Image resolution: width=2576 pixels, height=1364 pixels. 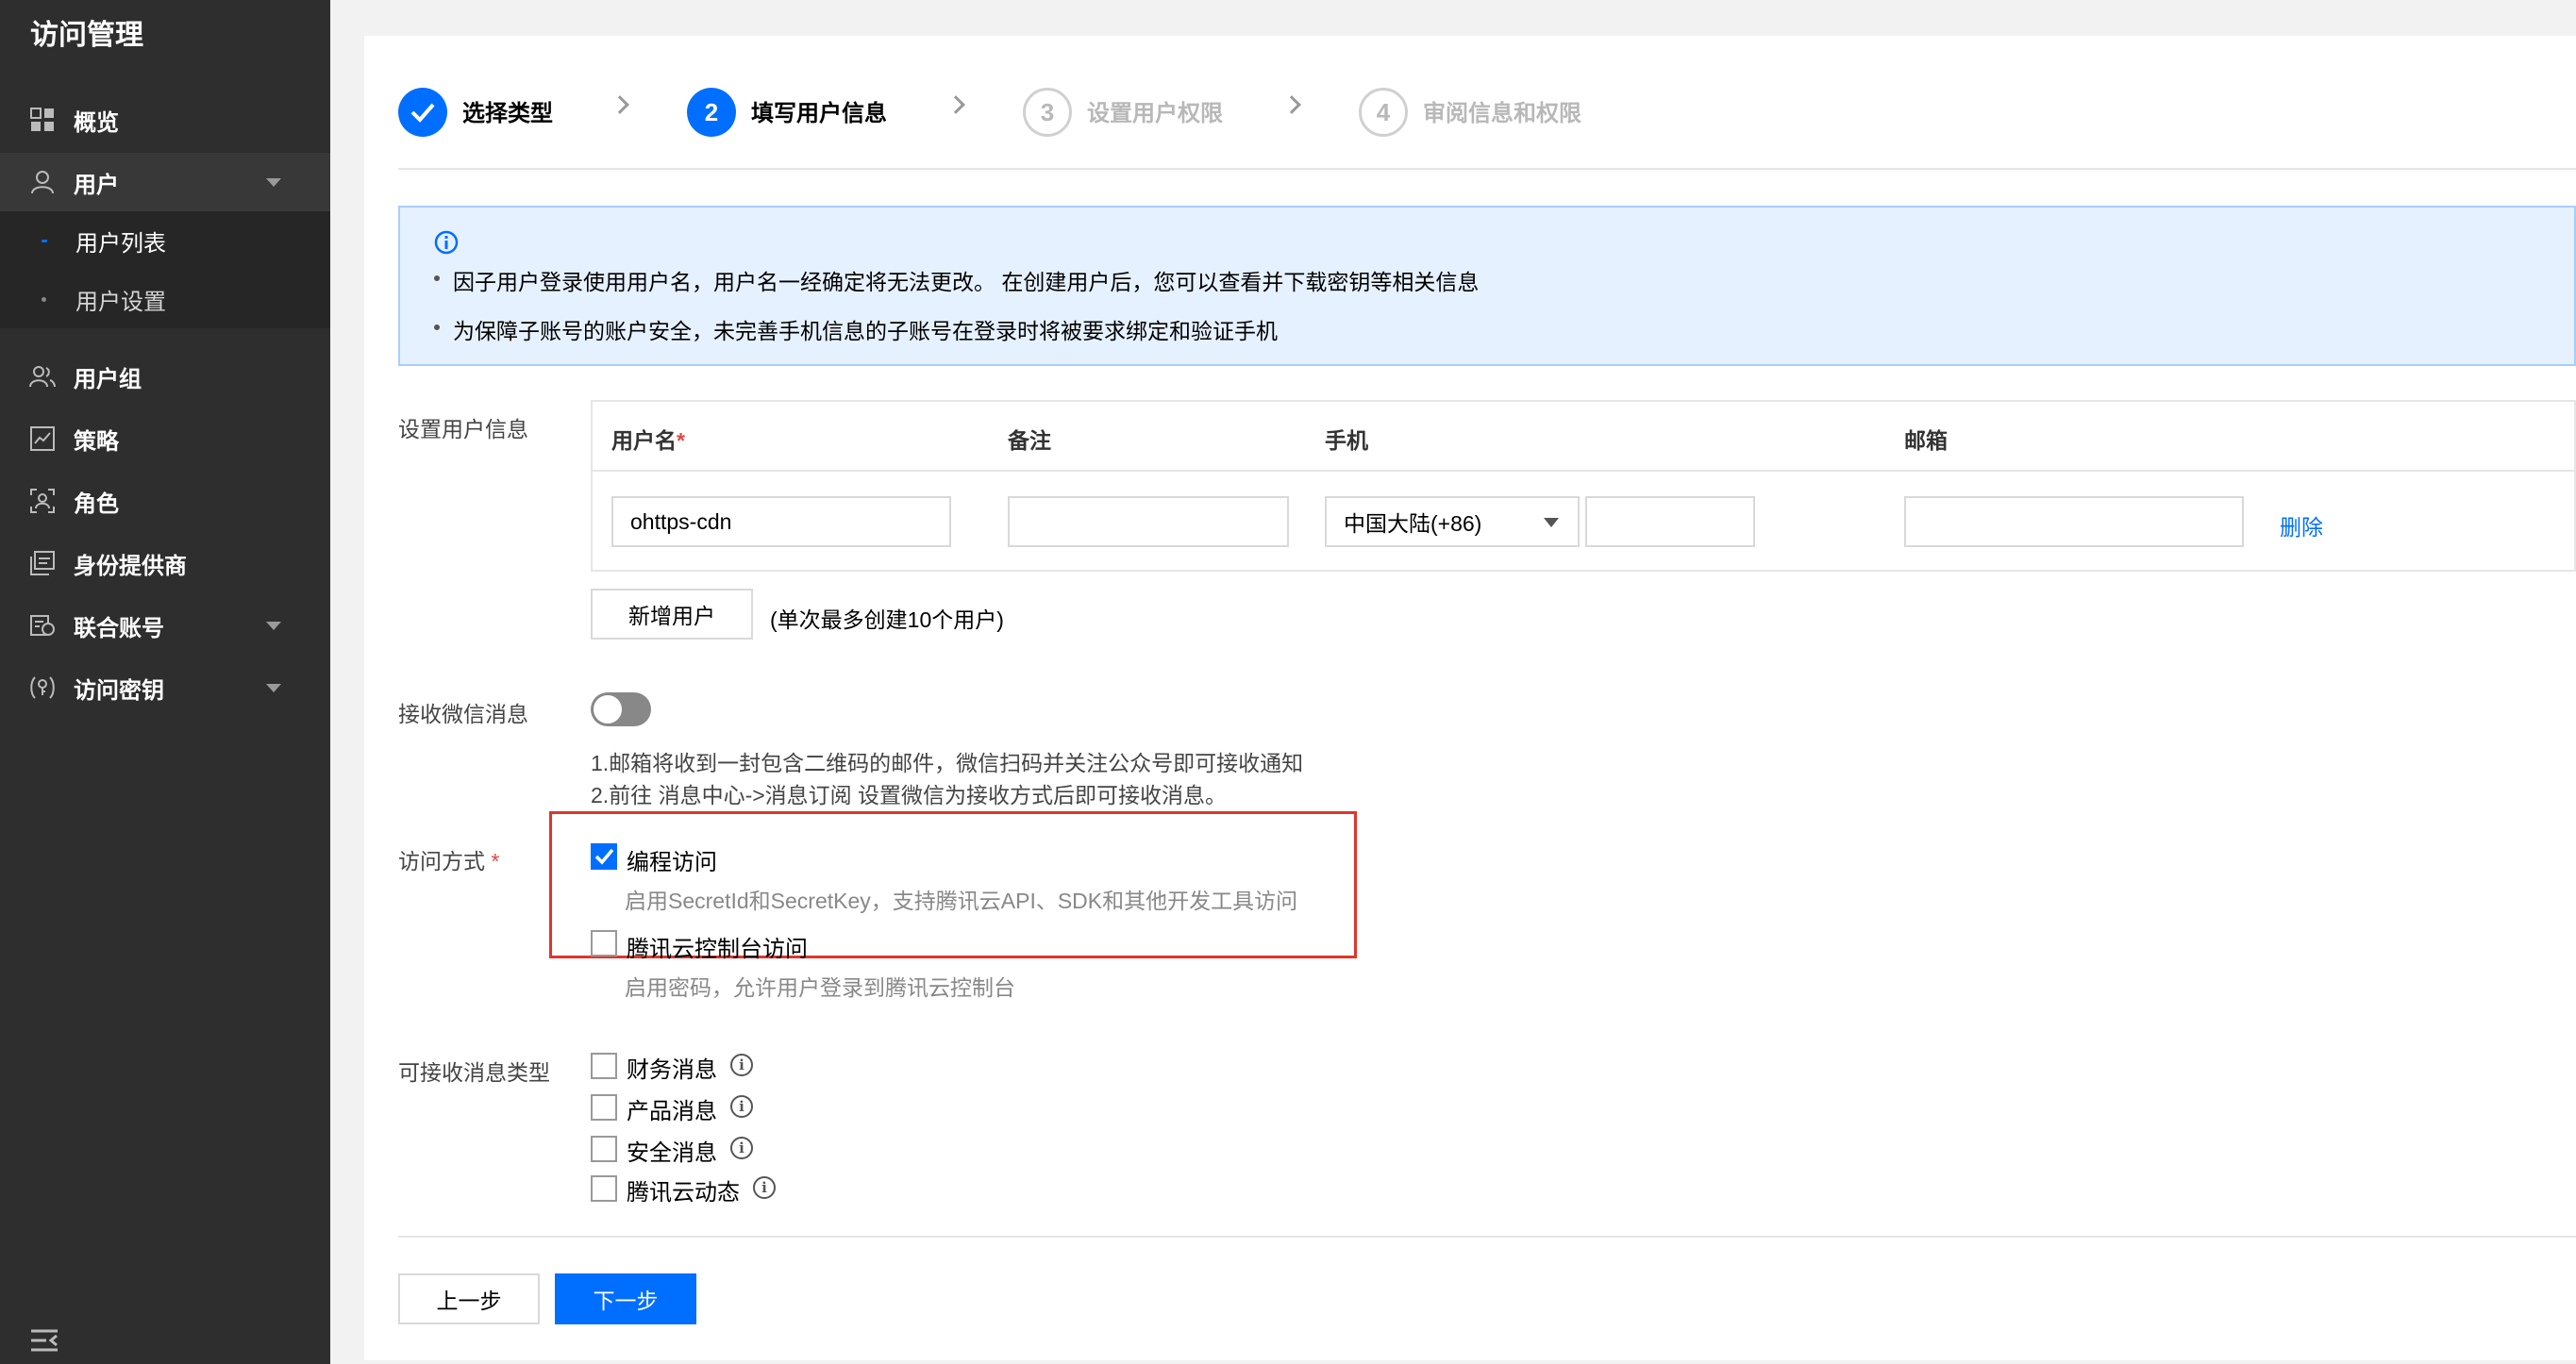 I want to click on sidebar-item-label: 概览, so click(x=96, y=122).